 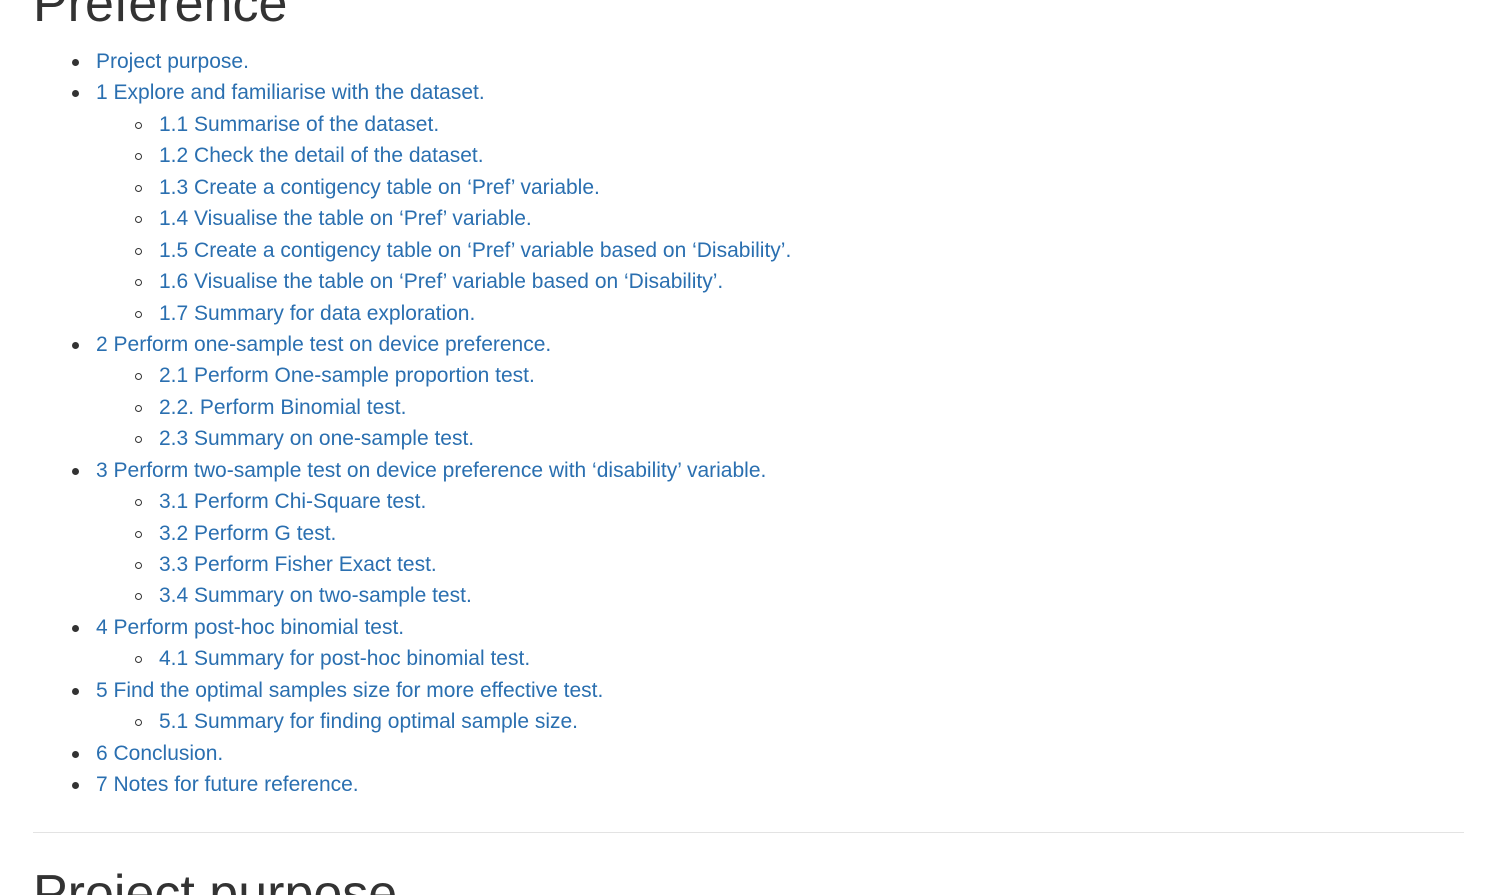 I want to click on toc-link: 2.2. Perform Binomial test., so click(x=282, y=407).